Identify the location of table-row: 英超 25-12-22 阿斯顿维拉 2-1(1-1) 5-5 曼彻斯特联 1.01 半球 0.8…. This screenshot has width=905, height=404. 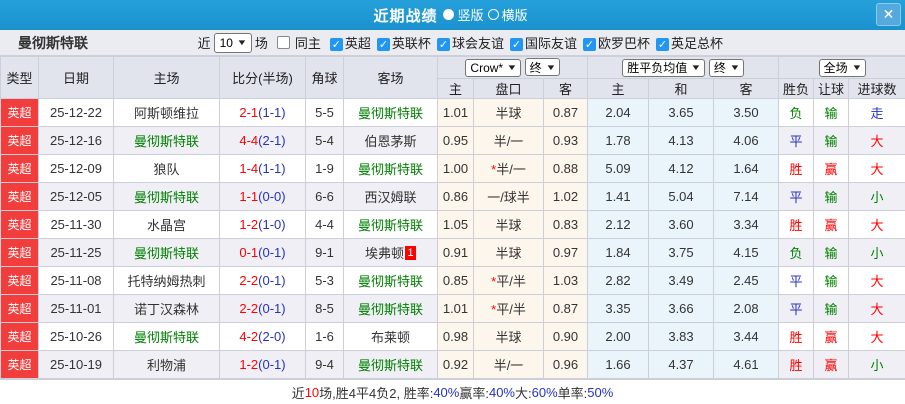
(452, 112).